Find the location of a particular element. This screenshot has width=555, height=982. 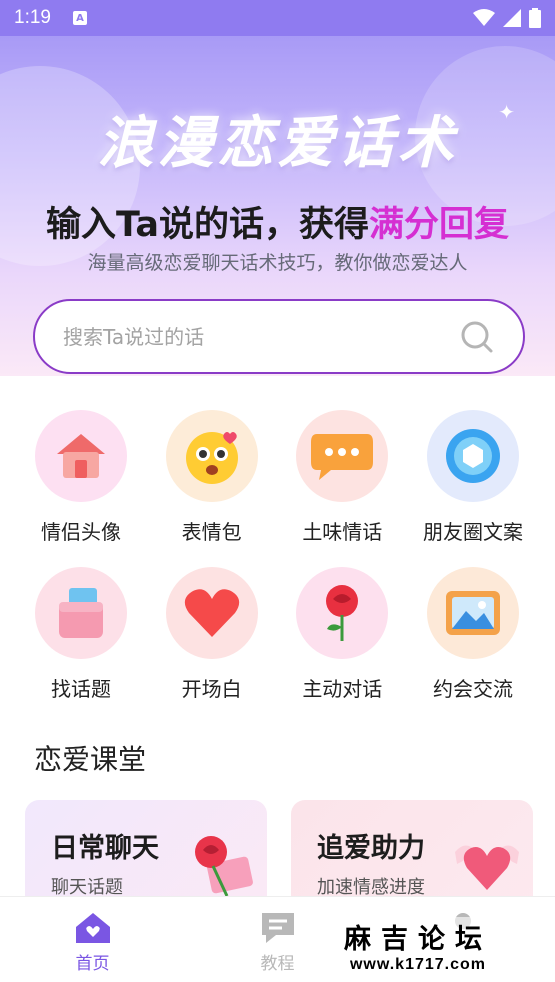

category-find-topics: 找话题 is located at coordinates (81, 634).